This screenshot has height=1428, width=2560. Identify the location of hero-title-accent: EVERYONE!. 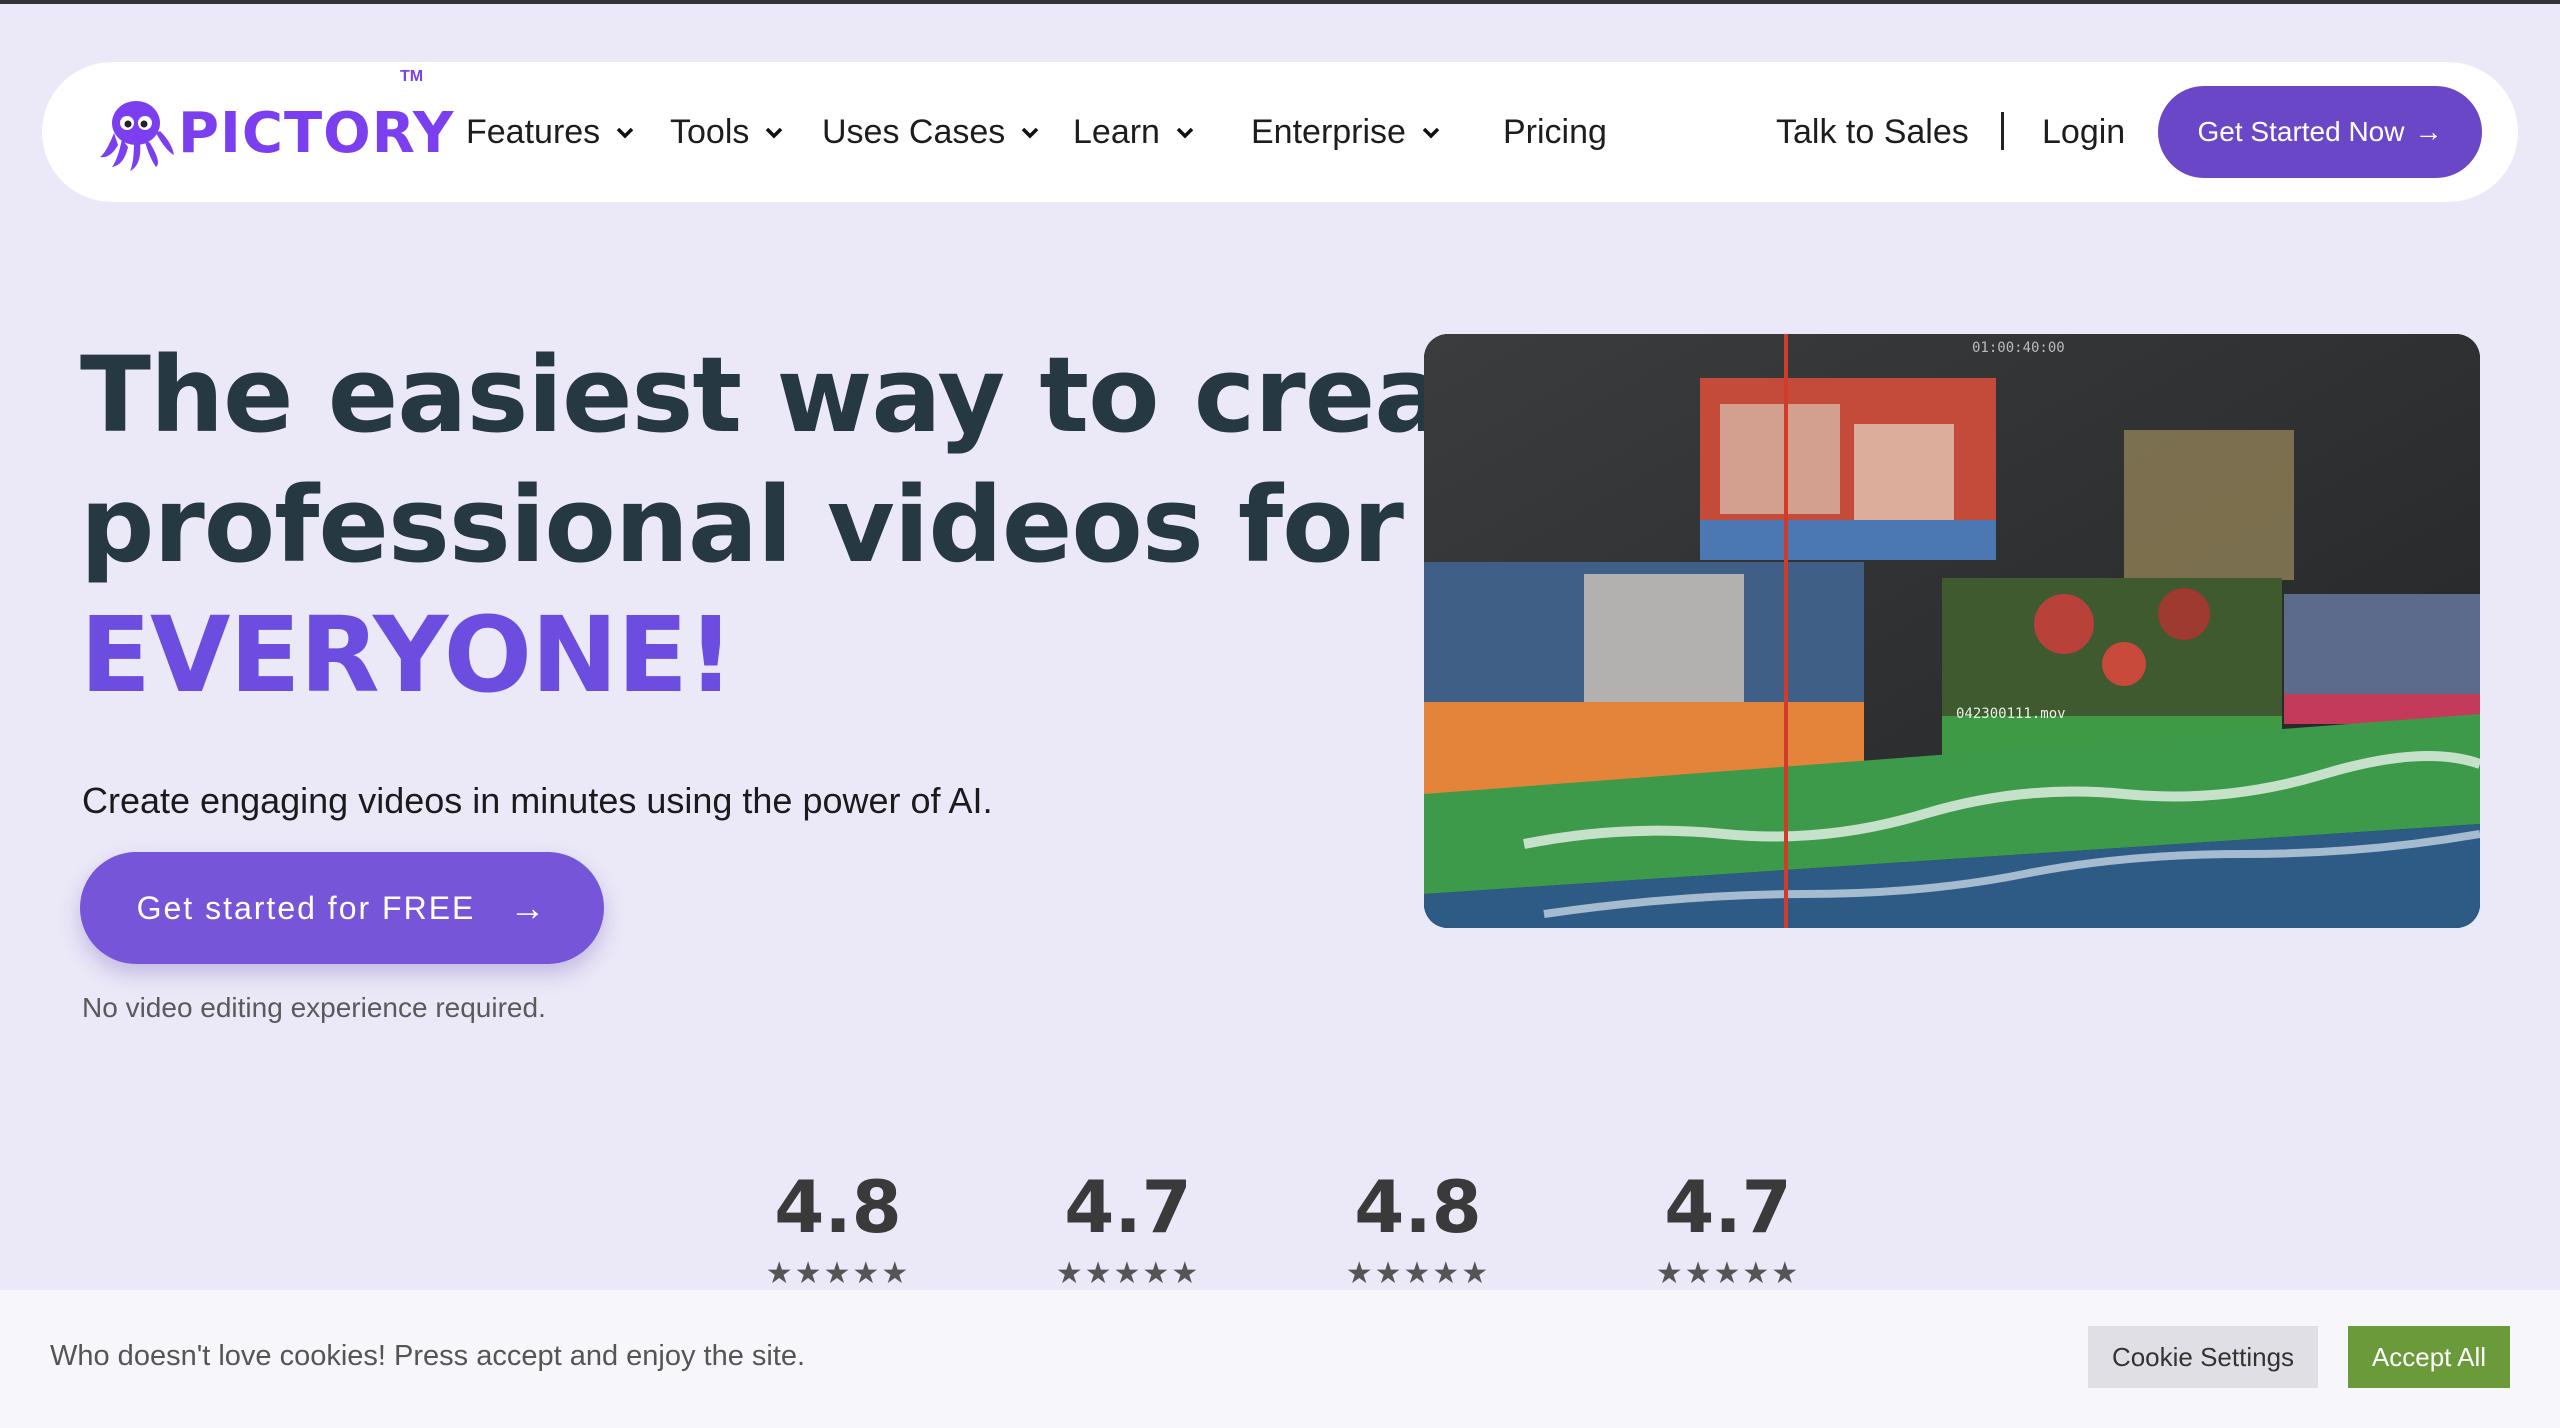
(407, 655).